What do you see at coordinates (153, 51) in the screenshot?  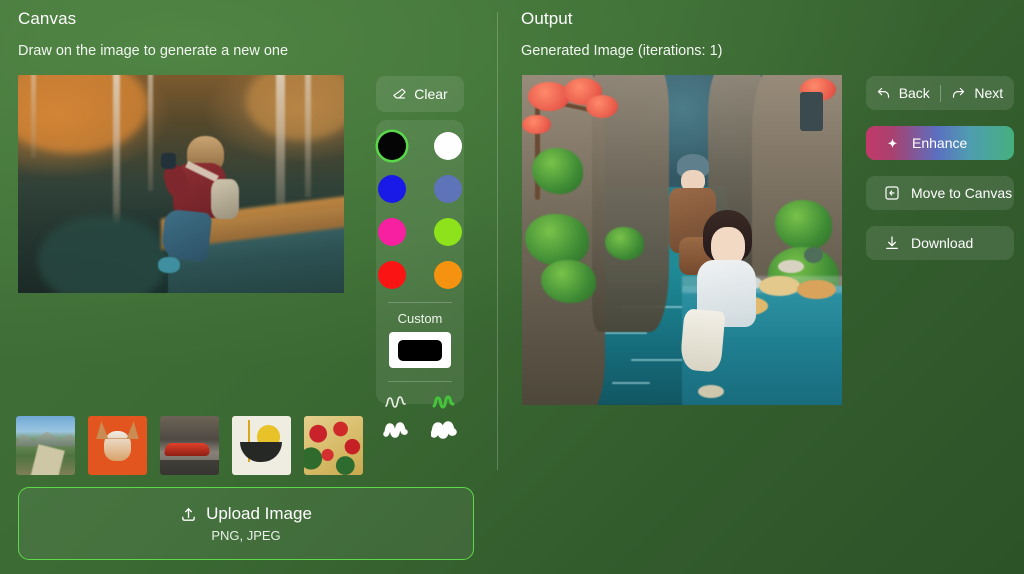 I see `canvas-panel-subtitle: Draw on the image to generate a new one` at bounding box center [153, 51].